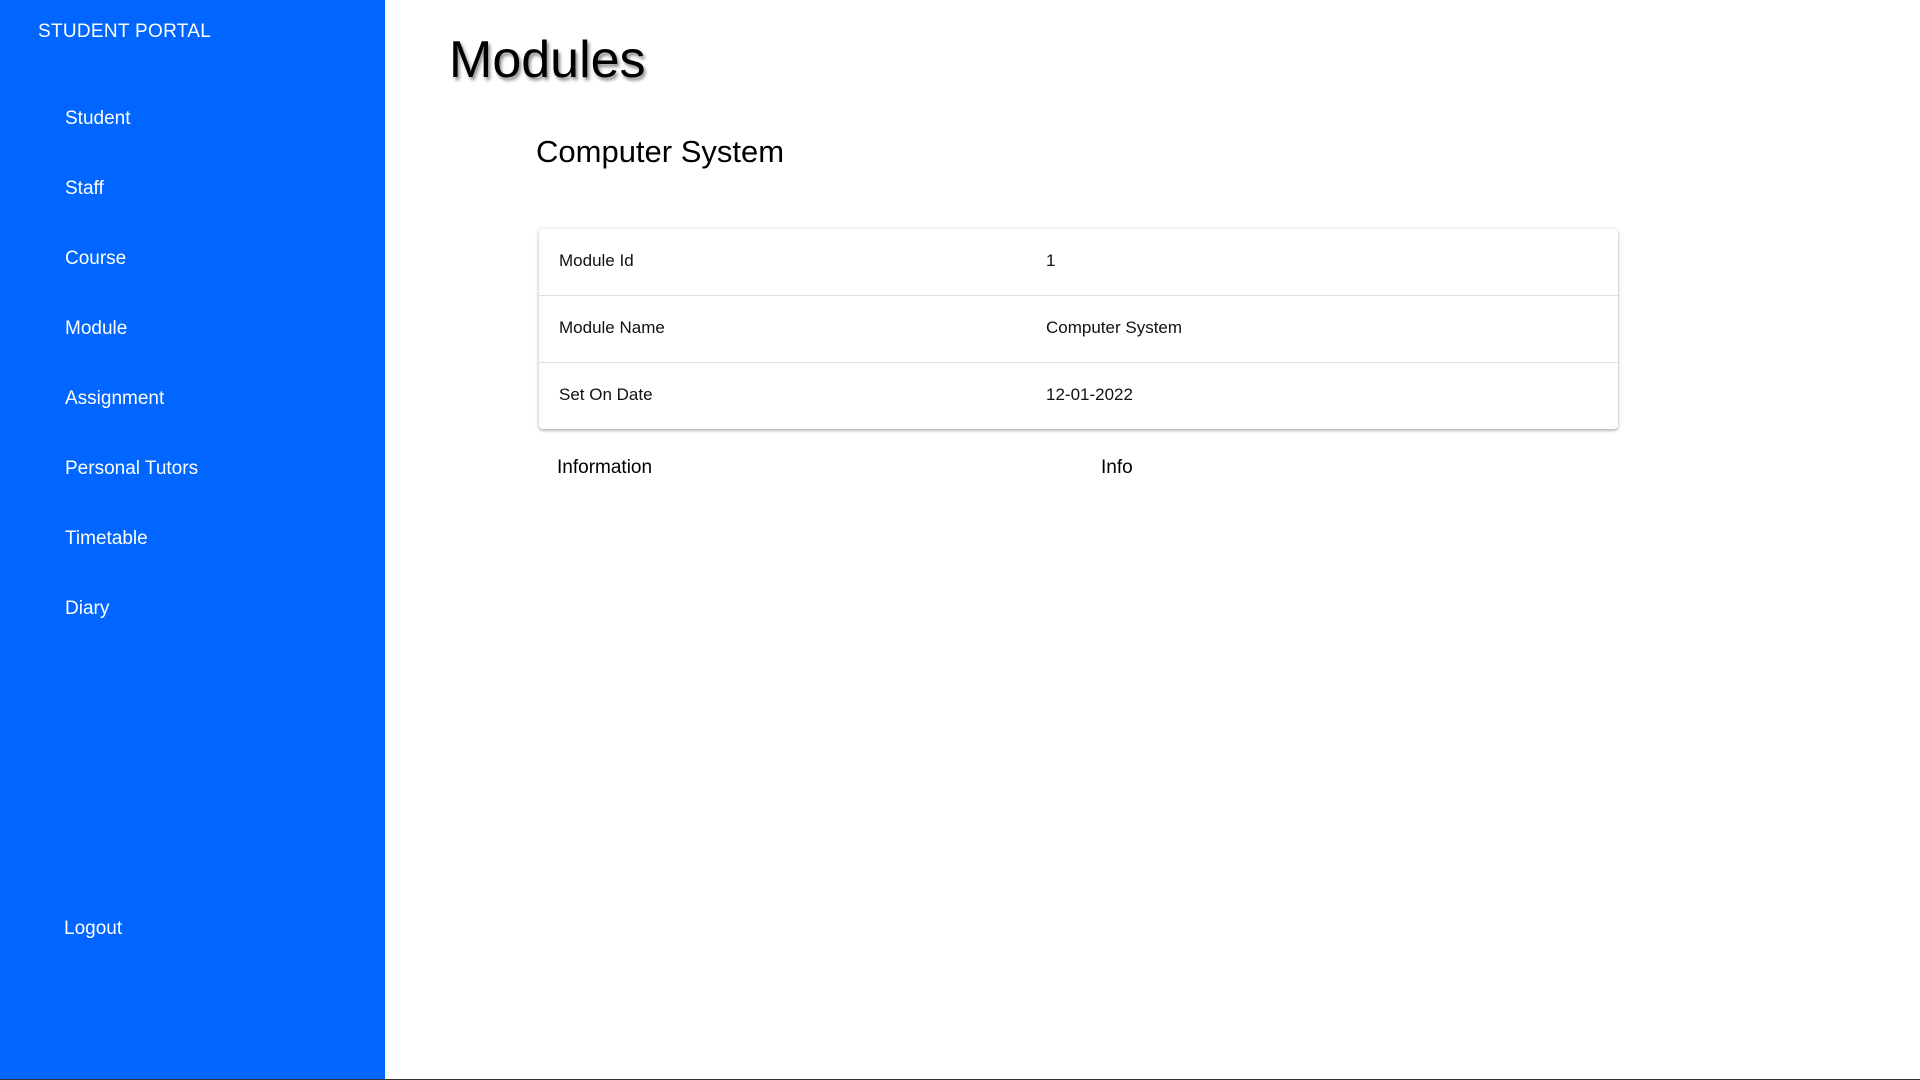  I want to click on sidebar-item-assignment: Assignment, so click(192, 405).